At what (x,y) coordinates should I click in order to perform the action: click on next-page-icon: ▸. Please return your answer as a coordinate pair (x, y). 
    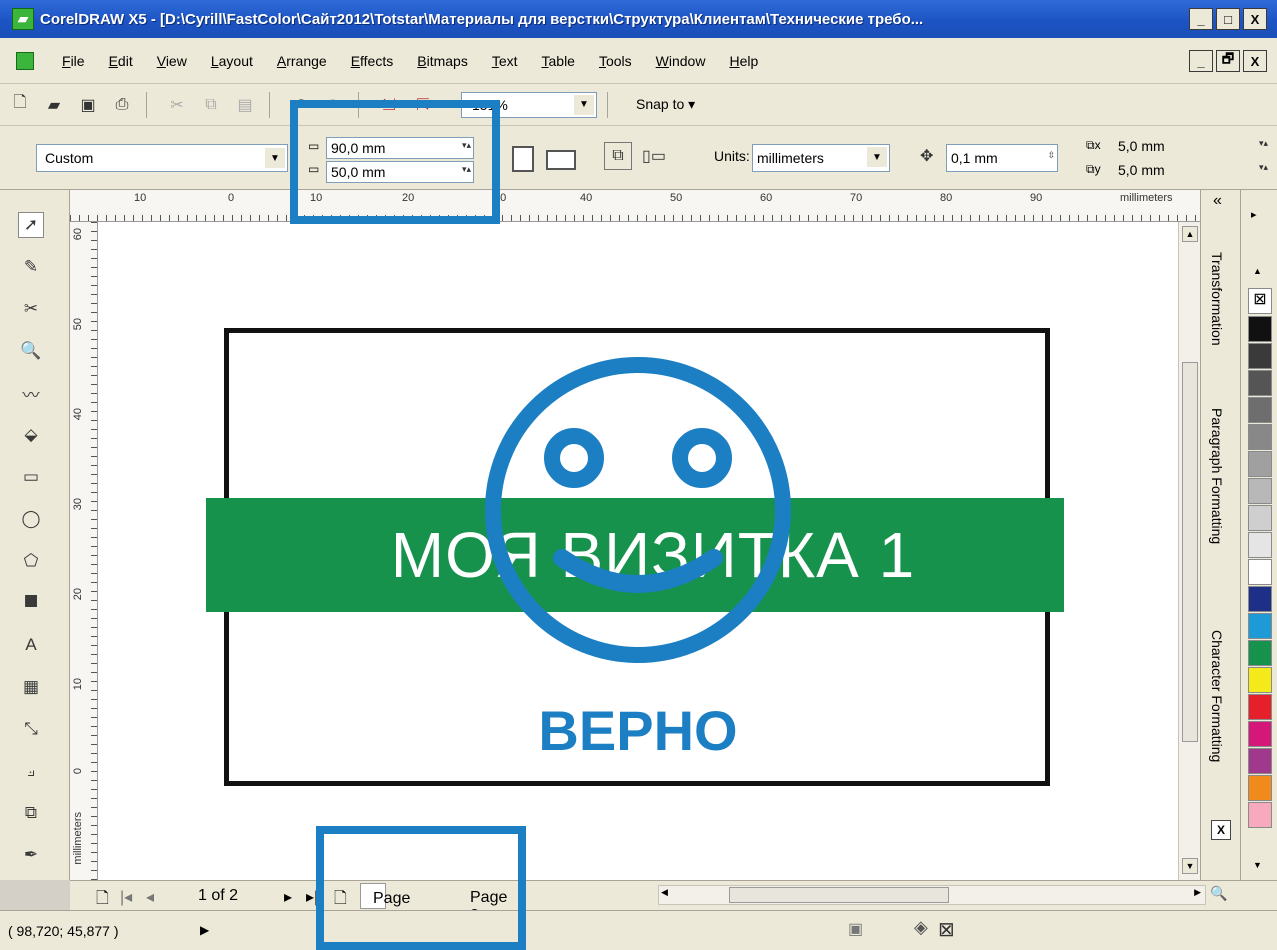
    Looking at the image, I should click on (288, 897).